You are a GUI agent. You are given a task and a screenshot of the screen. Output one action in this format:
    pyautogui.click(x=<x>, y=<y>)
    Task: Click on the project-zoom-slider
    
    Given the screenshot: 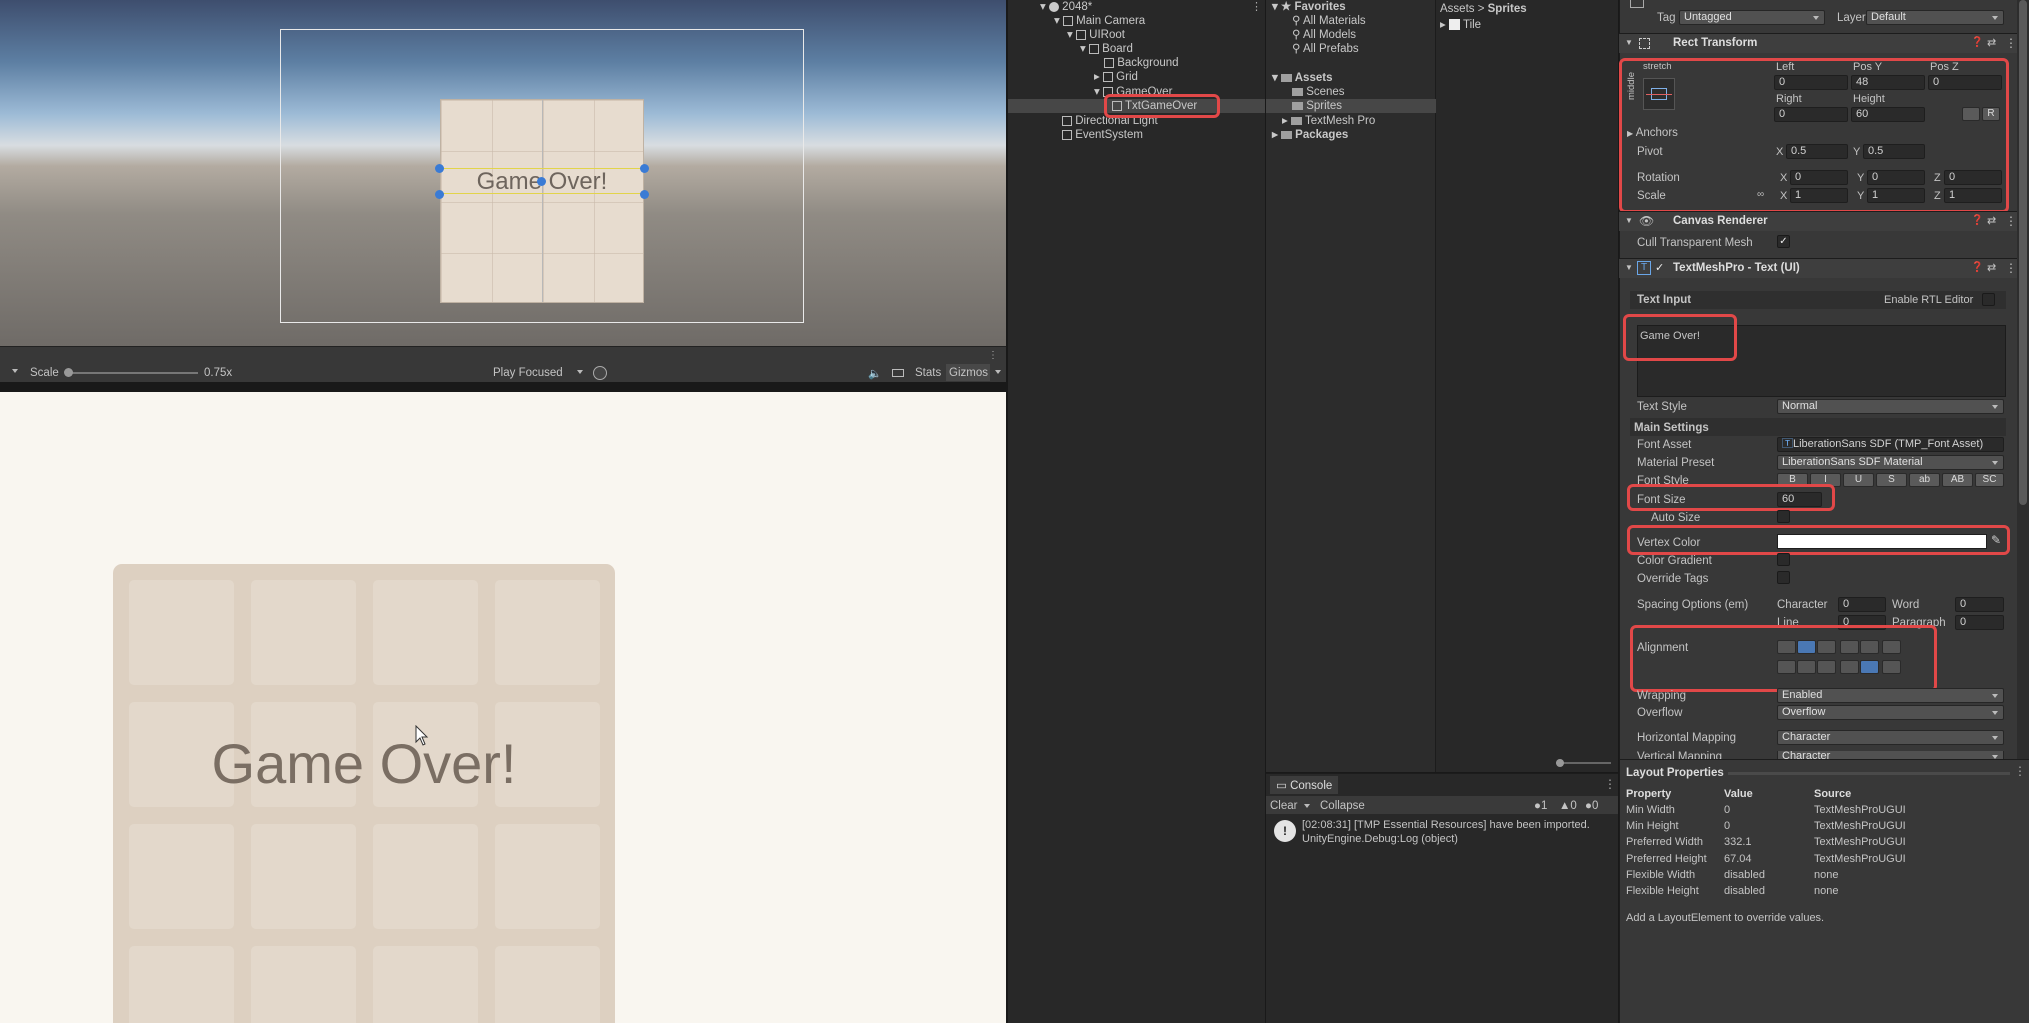 What is the action you would take?
    pyautogui.click(x=1583, y=763)
    